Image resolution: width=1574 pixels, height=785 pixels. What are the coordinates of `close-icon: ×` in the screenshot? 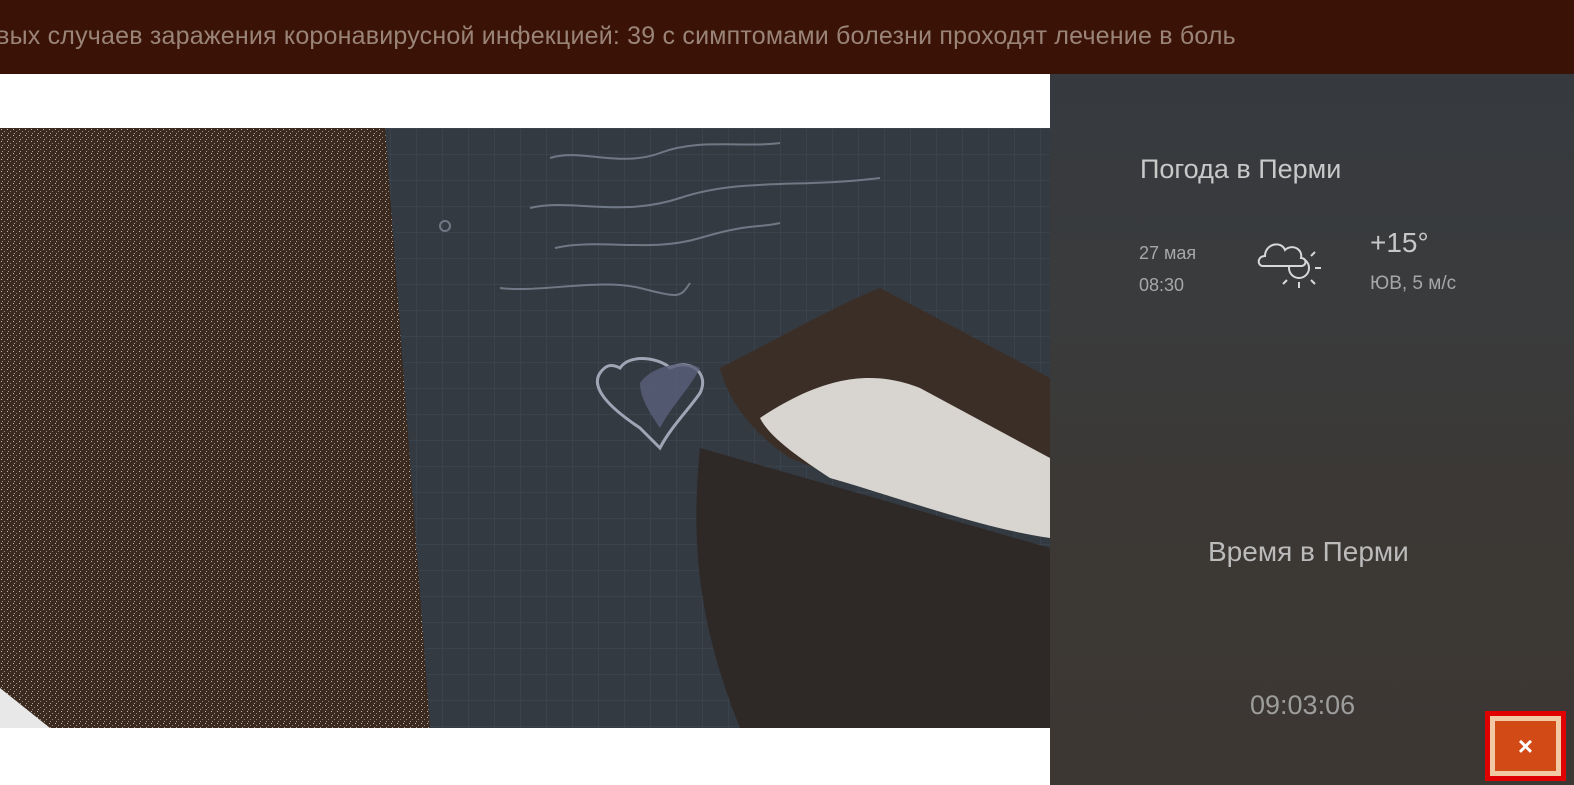 It's located at (1525, 746).